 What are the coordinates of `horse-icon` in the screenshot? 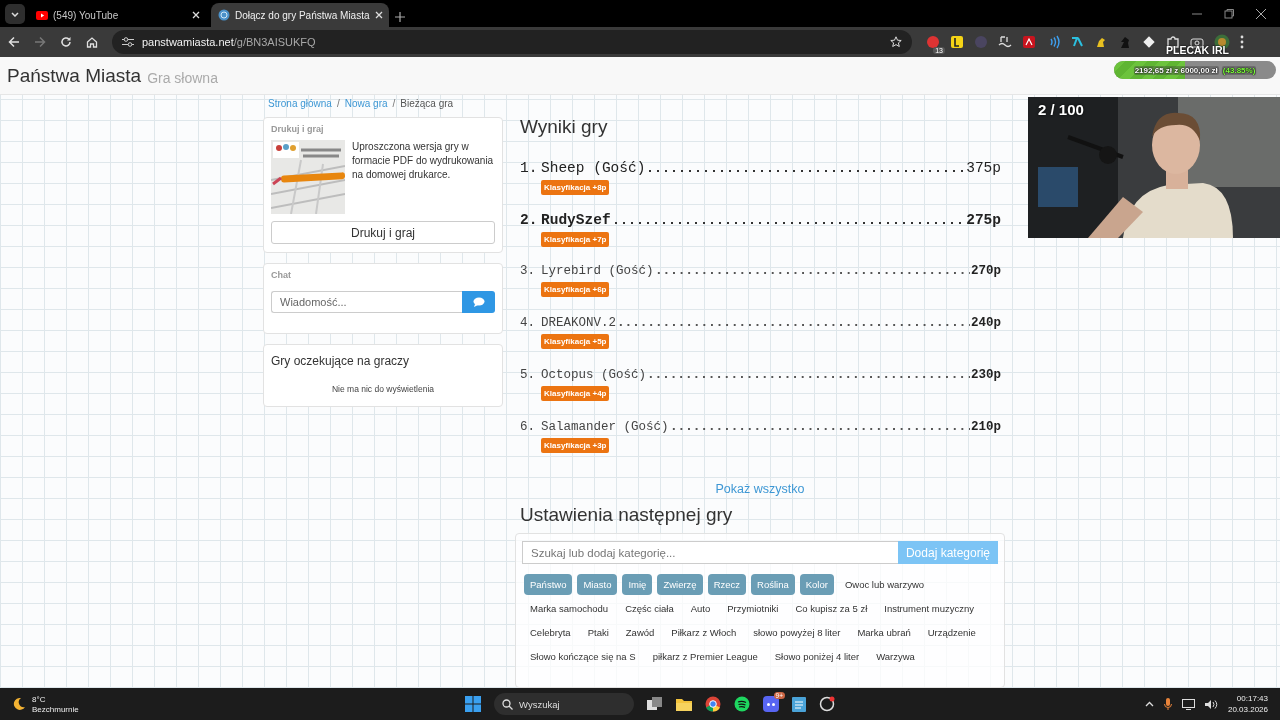 It's located at (1101, 42).